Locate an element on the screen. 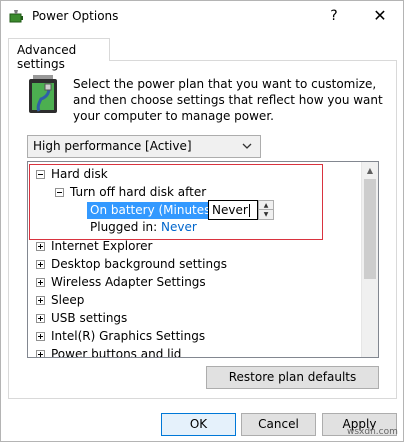 The width and height of the screenshot is (404, 442). plugged-in-label: Plugged in: is located at coordinates (124, 227).